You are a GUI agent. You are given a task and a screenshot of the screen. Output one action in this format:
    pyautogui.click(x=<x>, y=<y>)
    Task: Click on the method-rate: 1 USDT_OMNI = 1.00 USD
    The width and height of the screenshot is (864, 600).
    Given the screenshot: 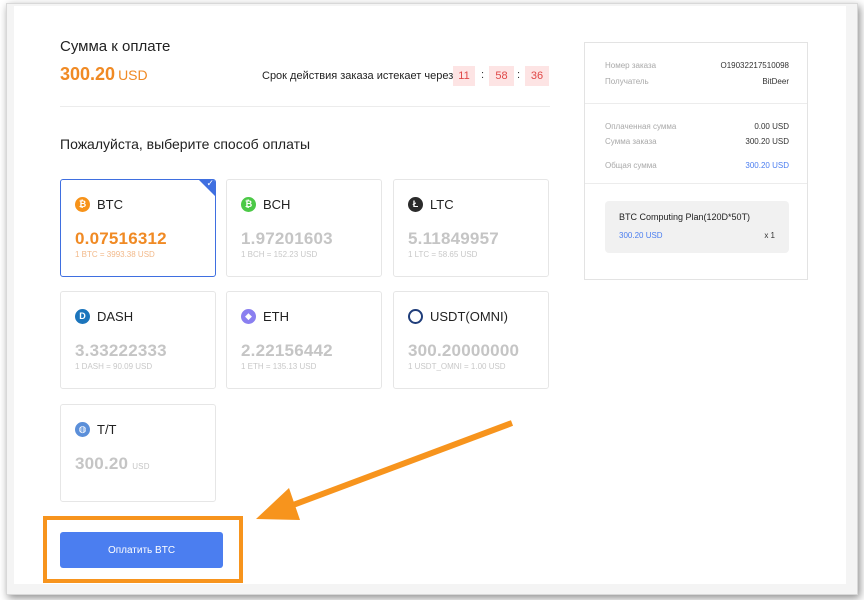 What is the action you would take?
    pyautogui.click(x=457, y=366)
    